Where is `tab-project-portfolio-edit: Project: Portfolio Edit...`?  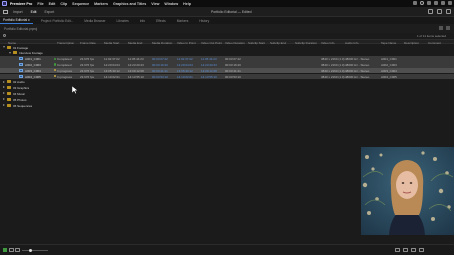
tab-project-portfolio-edit: Project: Portfolio Edit... is located at coordinates (57, 21).